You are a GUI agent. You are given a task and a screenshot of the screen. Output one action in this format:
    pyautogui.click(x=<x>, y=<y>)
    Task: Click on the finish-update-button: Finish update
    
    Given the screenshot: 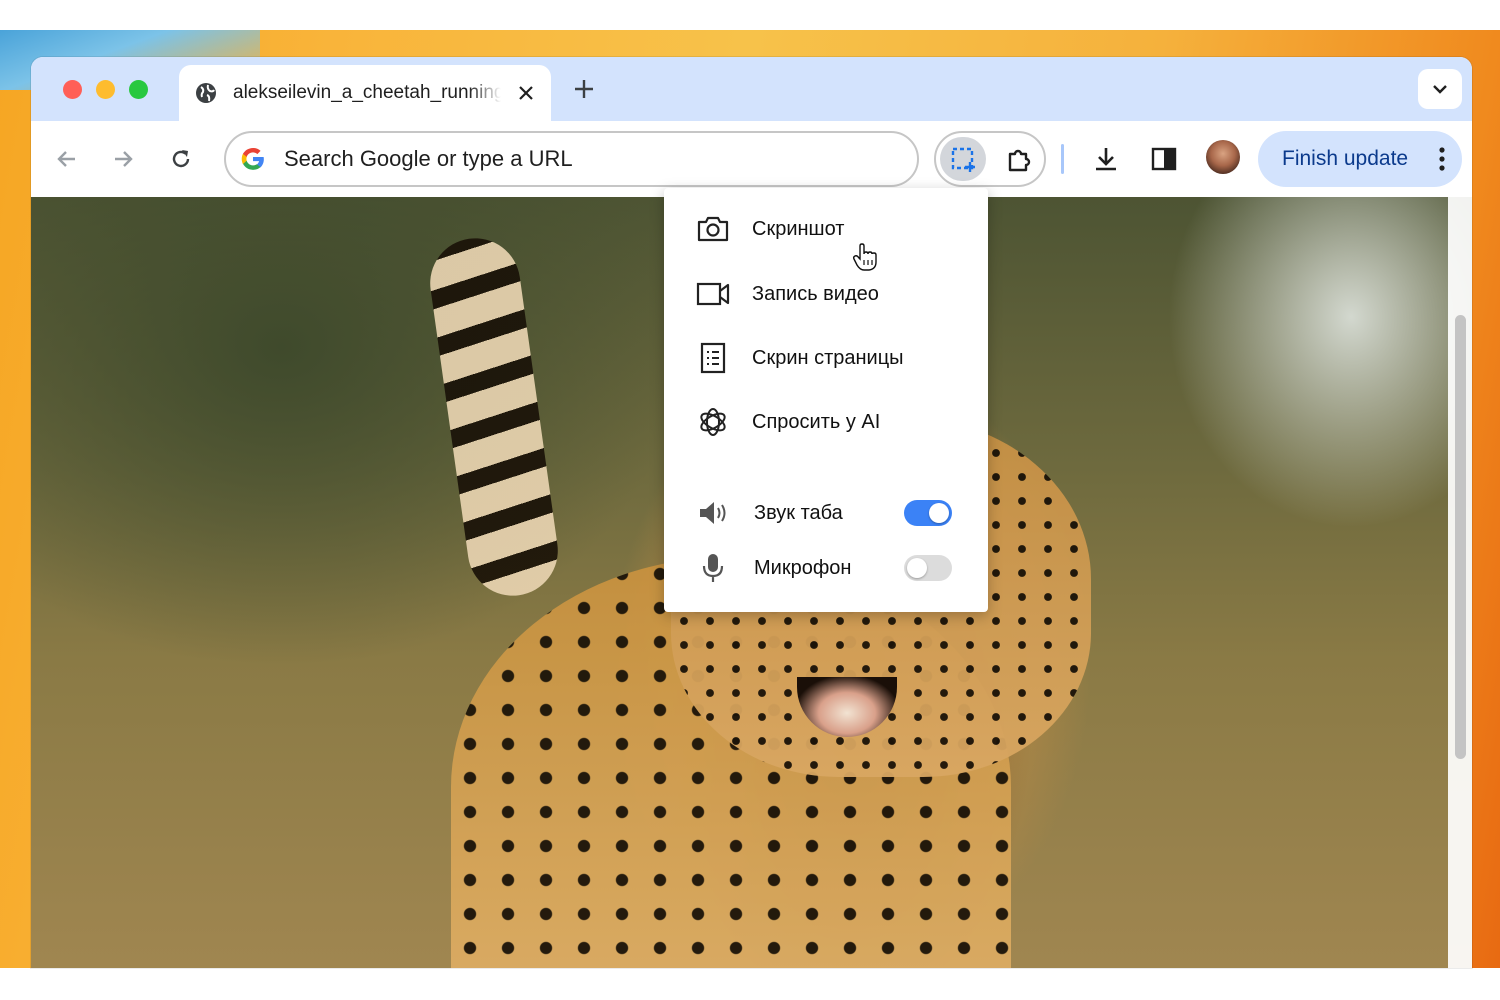 What is the action you would take?
    pyautogui.click(x=1360, y=159)
    